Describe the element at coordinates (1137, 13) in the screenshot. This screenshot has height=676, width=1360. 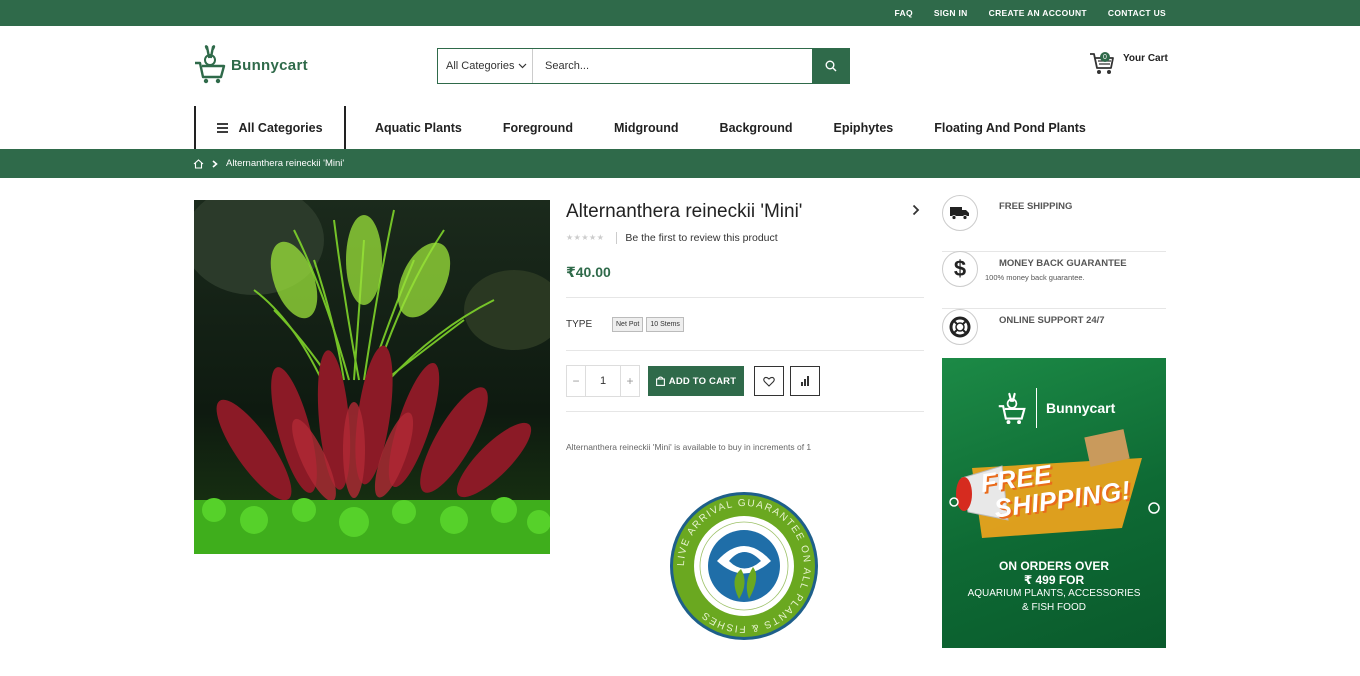
I see `contact-us-link: CONTACT US` at that location.